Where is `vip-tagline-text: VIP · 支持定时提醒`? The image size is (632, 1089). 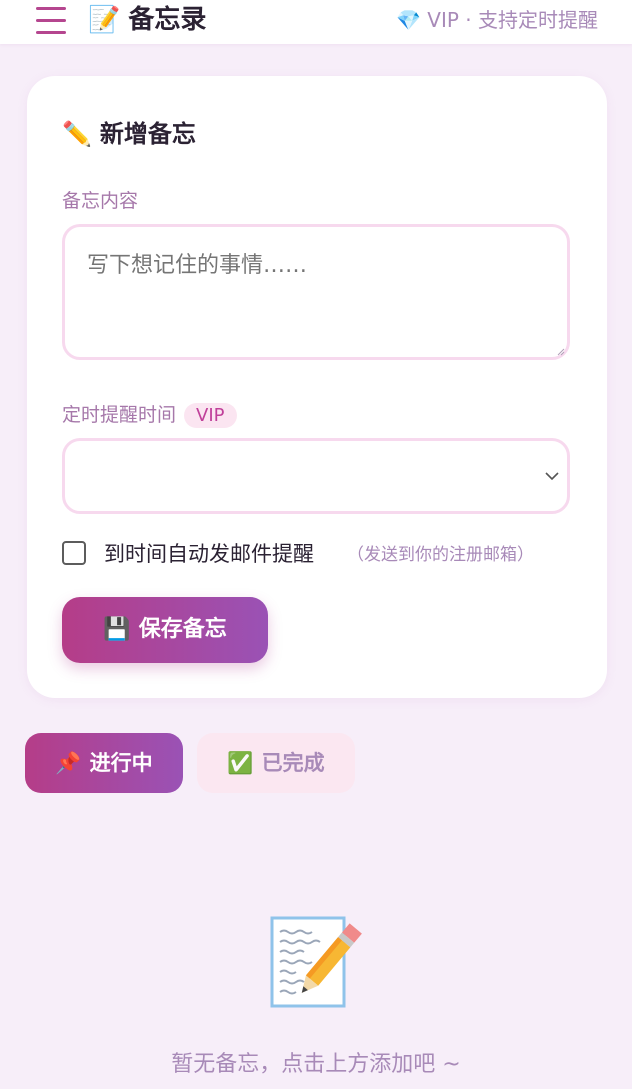
vip-tagline-text: VIP · 支持定时提醒 is located at coordinates (512, 20).